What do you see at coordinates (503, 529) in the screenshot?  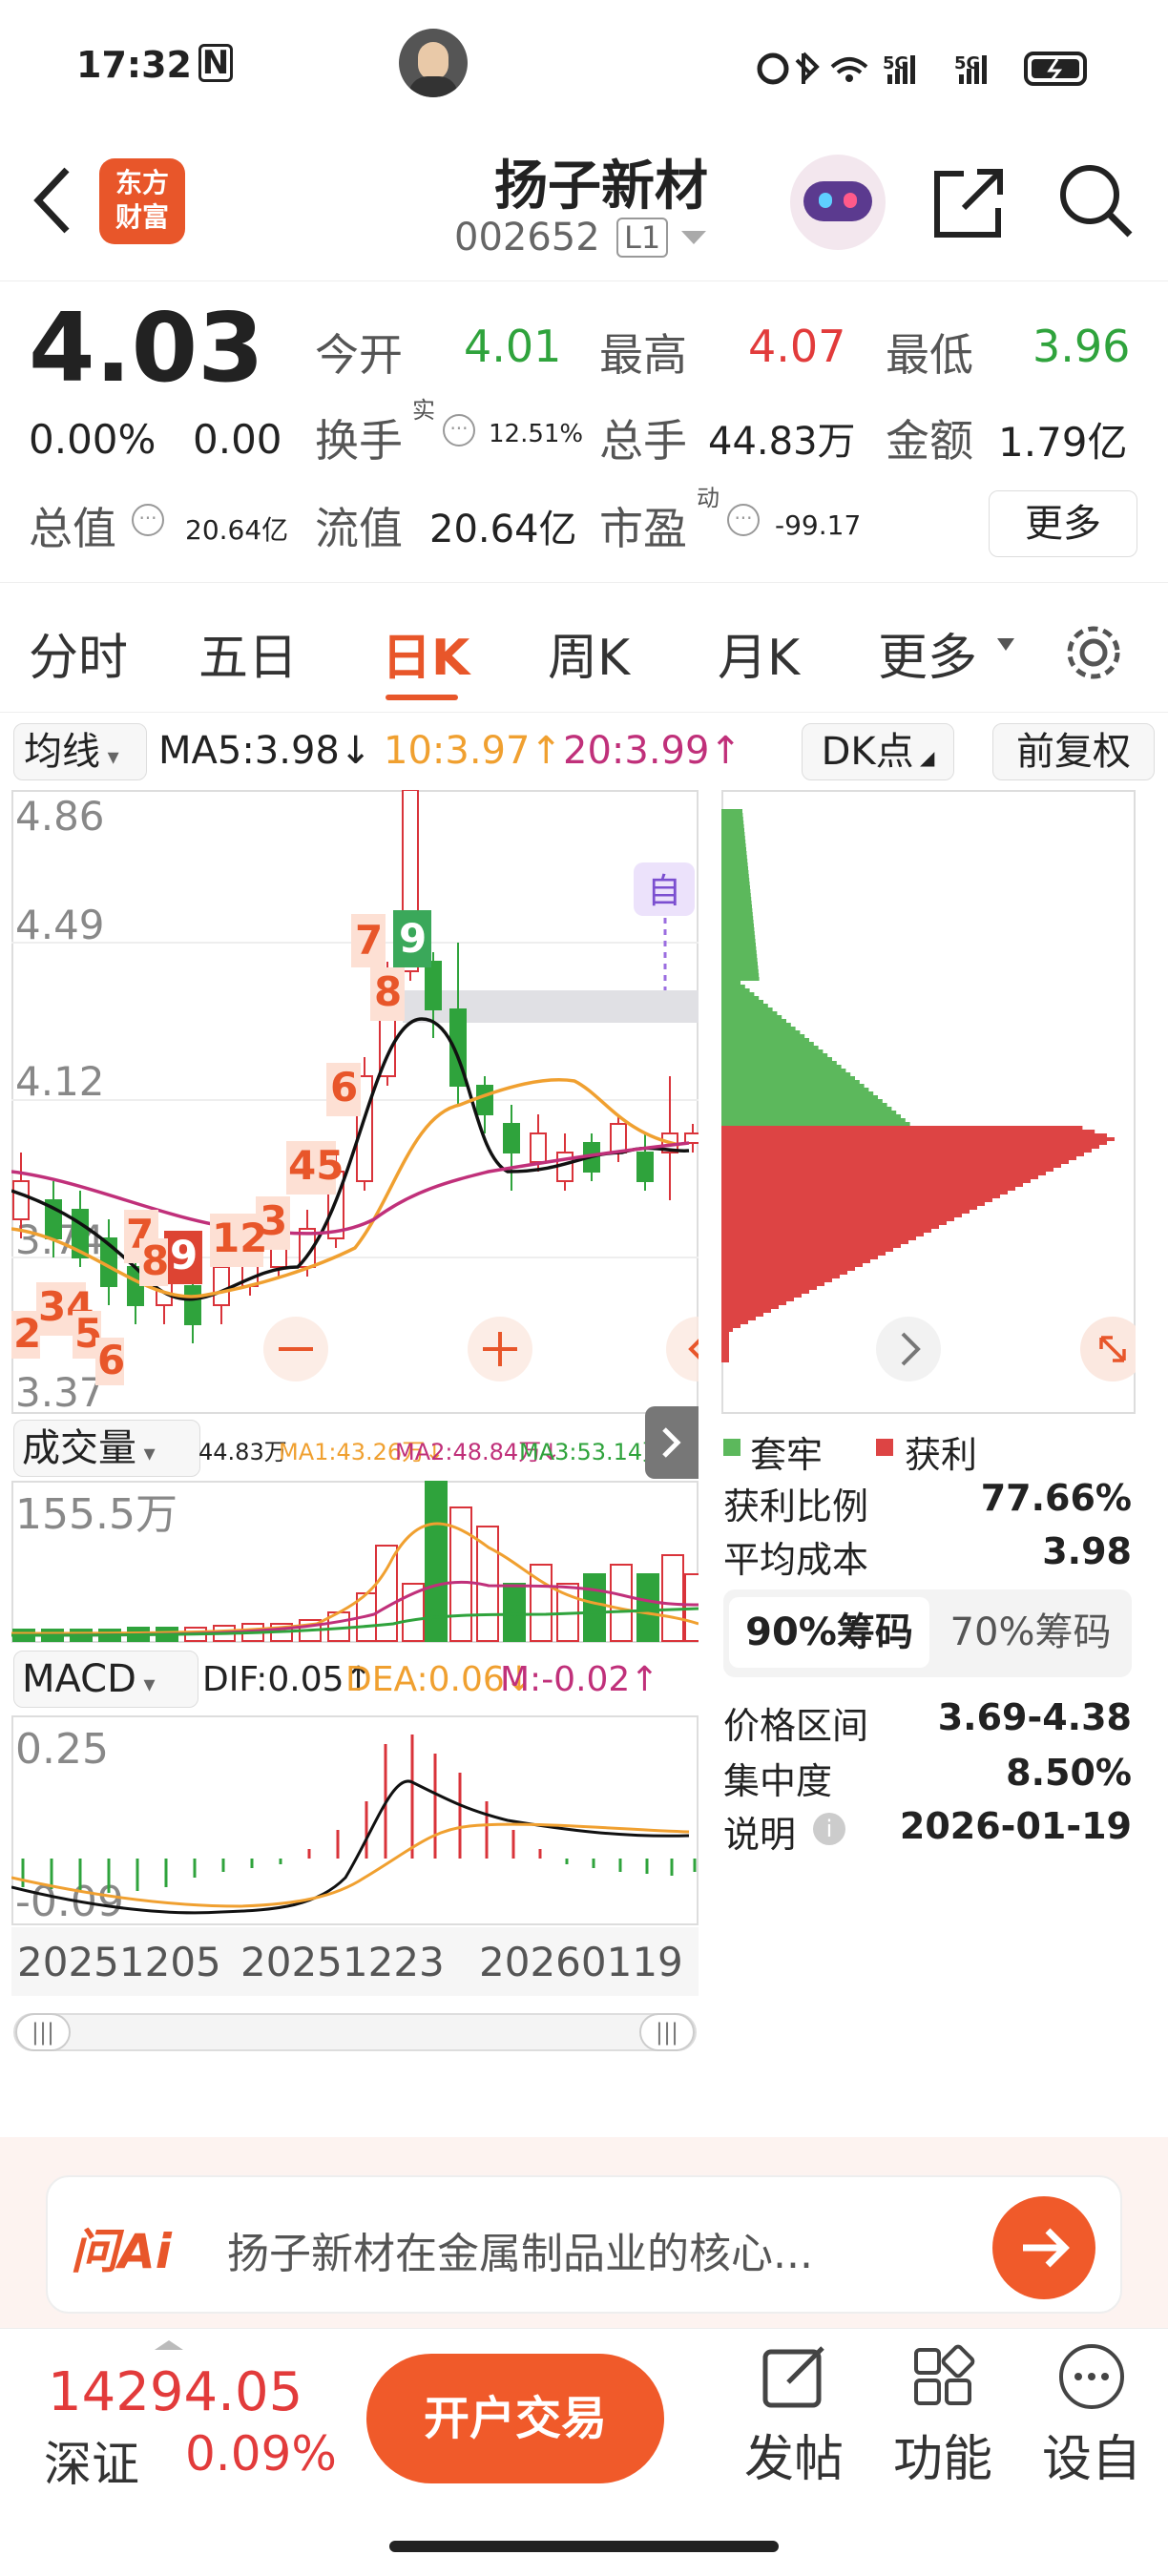 I see `float-value: 20.64亿` at bounding box center [503, 529].